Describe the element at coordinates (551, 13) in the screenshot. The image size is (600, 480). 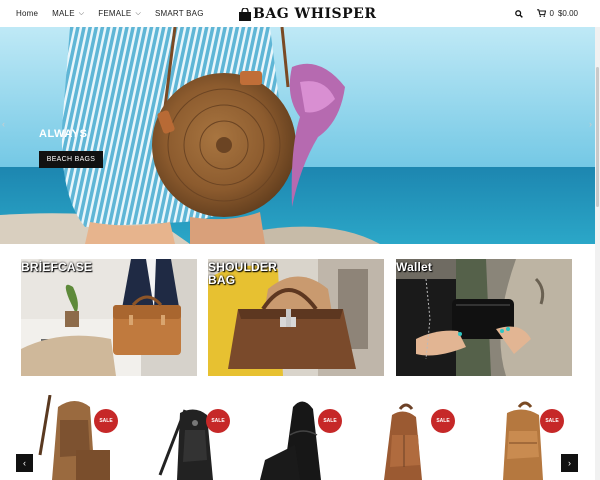
I see `cart-count: 0` at that location.